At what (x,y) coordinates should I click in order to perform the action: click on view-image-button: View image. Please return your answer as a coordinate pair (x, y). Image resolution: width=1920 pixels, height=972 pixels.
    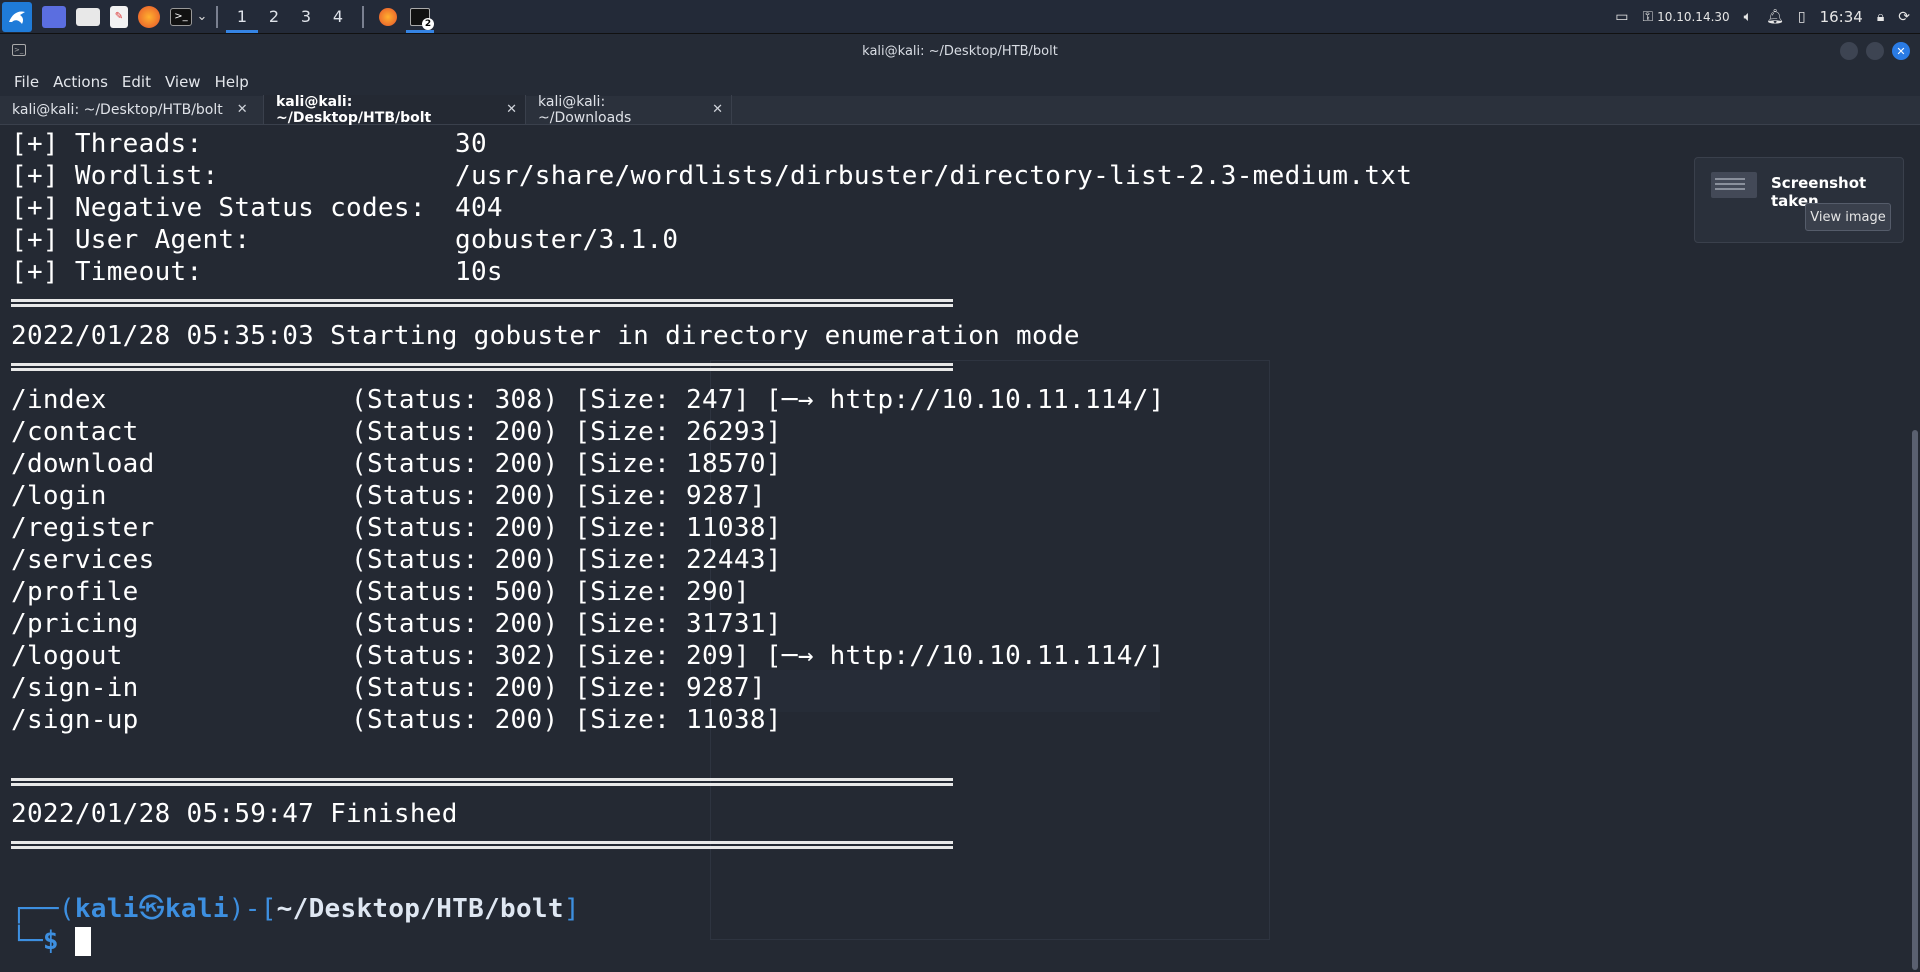
    Looking at the image, I should click on (1848, 217).